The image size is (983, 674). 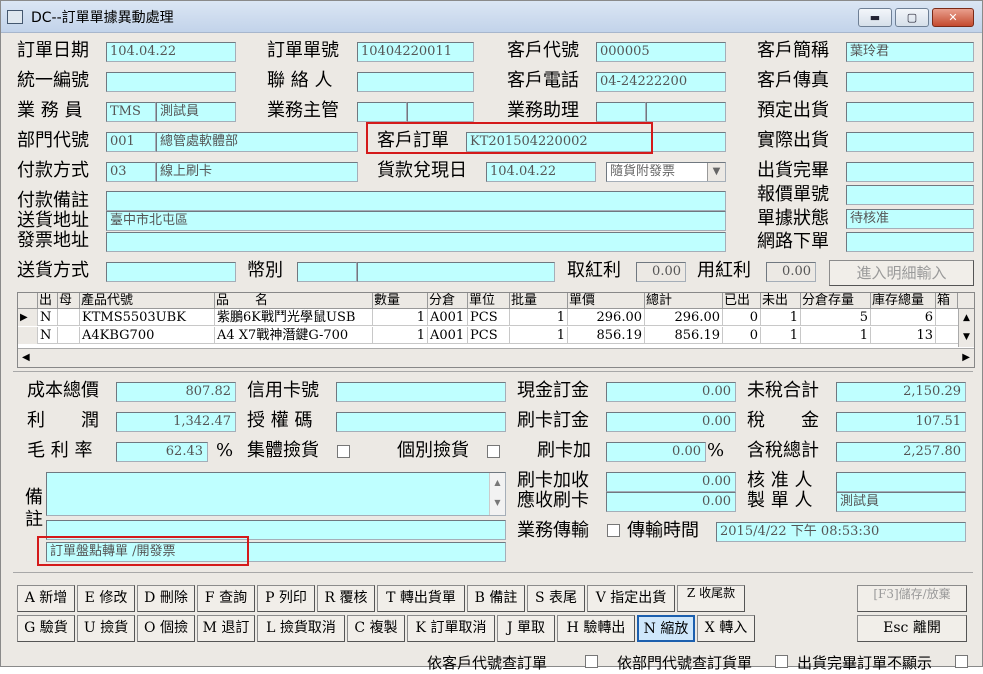 What do you see at coordinates (26, 358) in the screenshot?
I see `scroll-left-icon: ◀` at bounding box center [26, 358].